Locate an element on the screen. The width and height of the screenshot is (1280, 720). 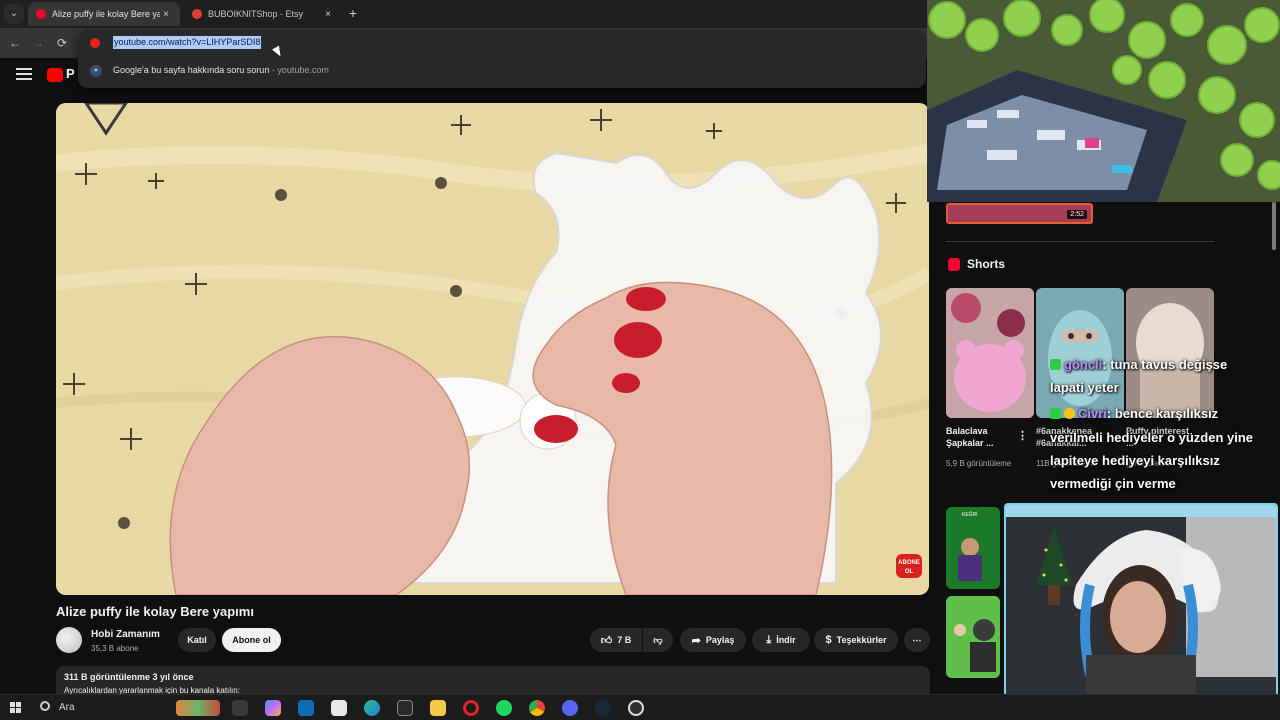
download-button: ⤓ İndir is located at coordinates (781, 640).